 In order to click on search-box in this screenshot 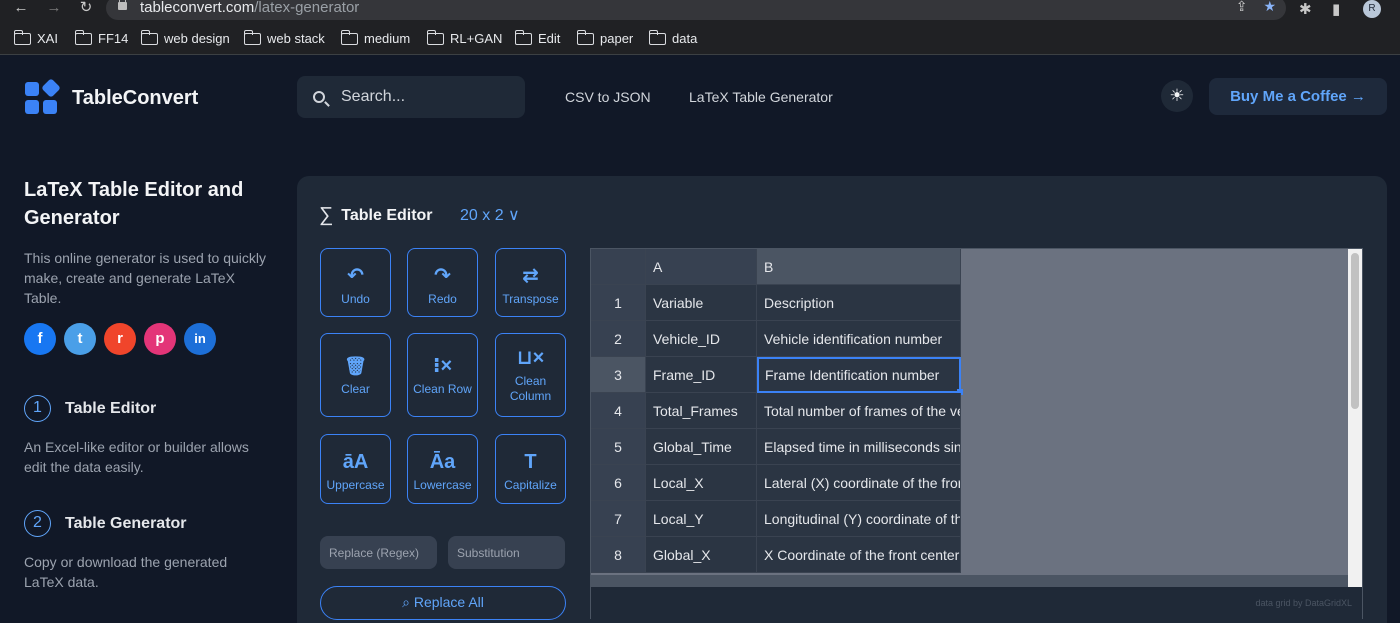, I will do `click(411, 97)`.